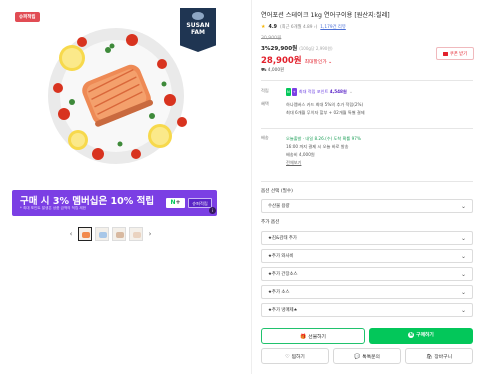 This screenshot has height=374, width=480. What do you see at coordinates (270, 222) in the screenshot?
I see `extra-option-label: 추가 옵션` at bounding box center [270, 222].